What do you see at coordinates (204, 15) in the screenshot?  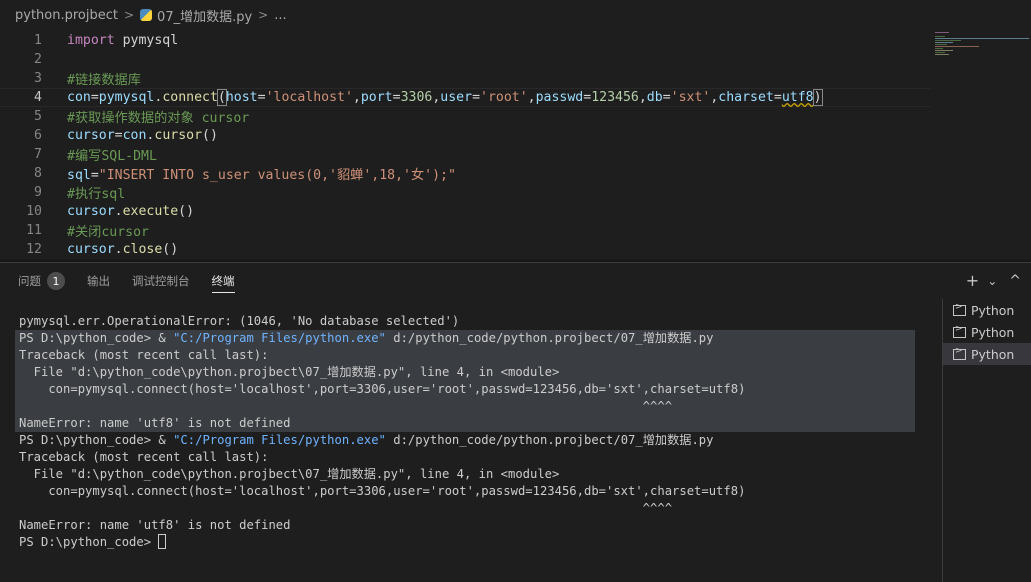 I see `breadcrumb-file: 07_增加数据.py` at bounding box center [204, 15].